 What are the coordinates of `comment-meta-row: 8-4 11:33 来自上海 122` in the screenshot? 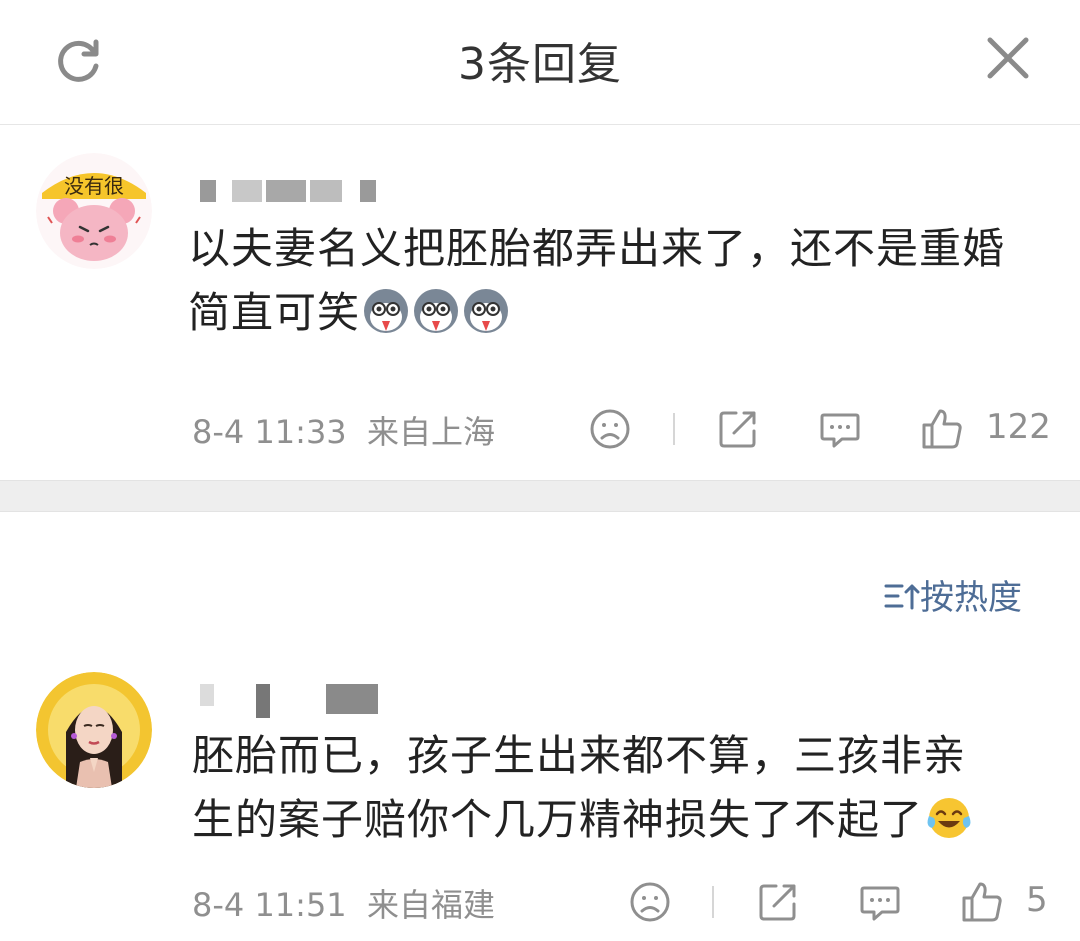 It's located at (540, 432).